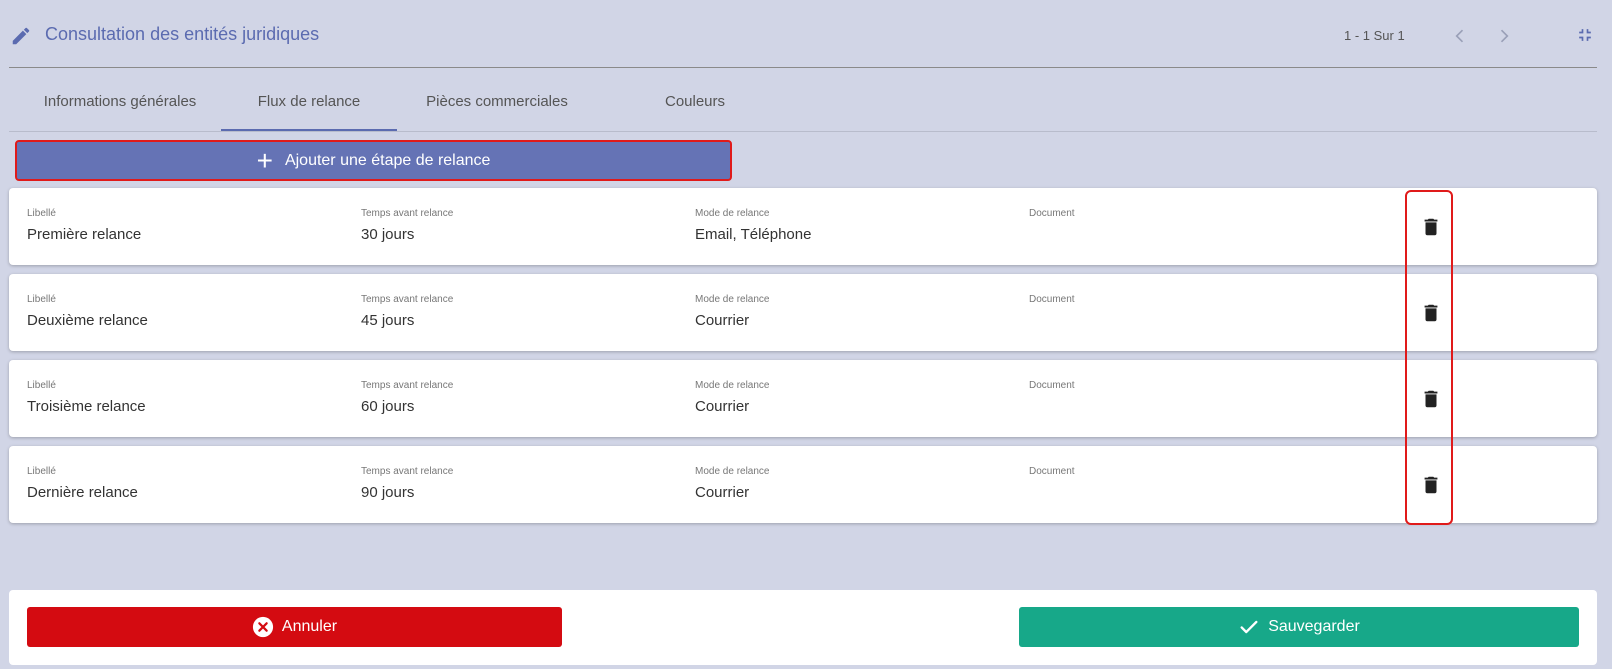 The image size is (1612, 669). I want to click on chevron-left-icon, so click(1460, 36).